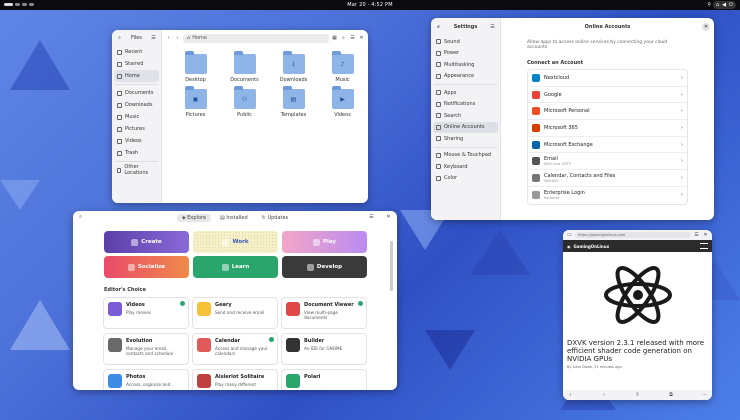  I want to click on folder-label: Templates, so click(293, 115).